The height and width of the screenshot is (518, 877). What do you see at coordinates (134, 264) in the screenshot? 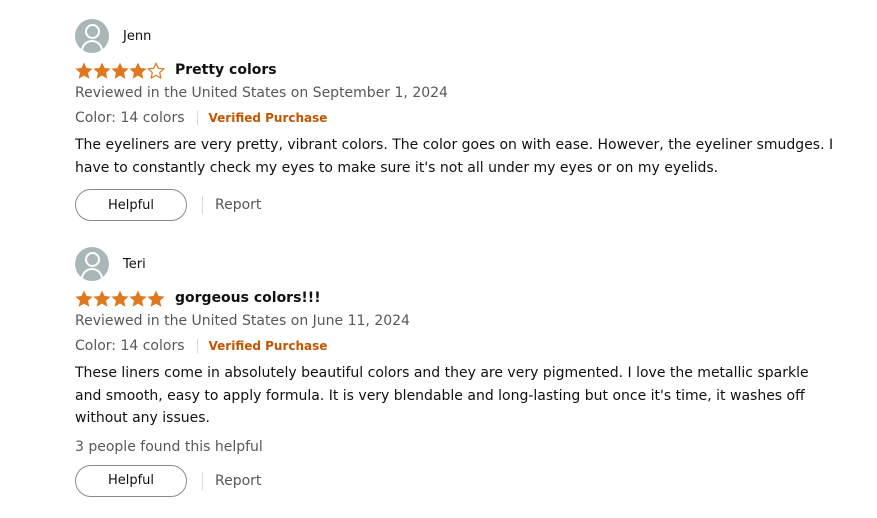
I see `reviewer-name: Teri` at bounding box center [134, 264].